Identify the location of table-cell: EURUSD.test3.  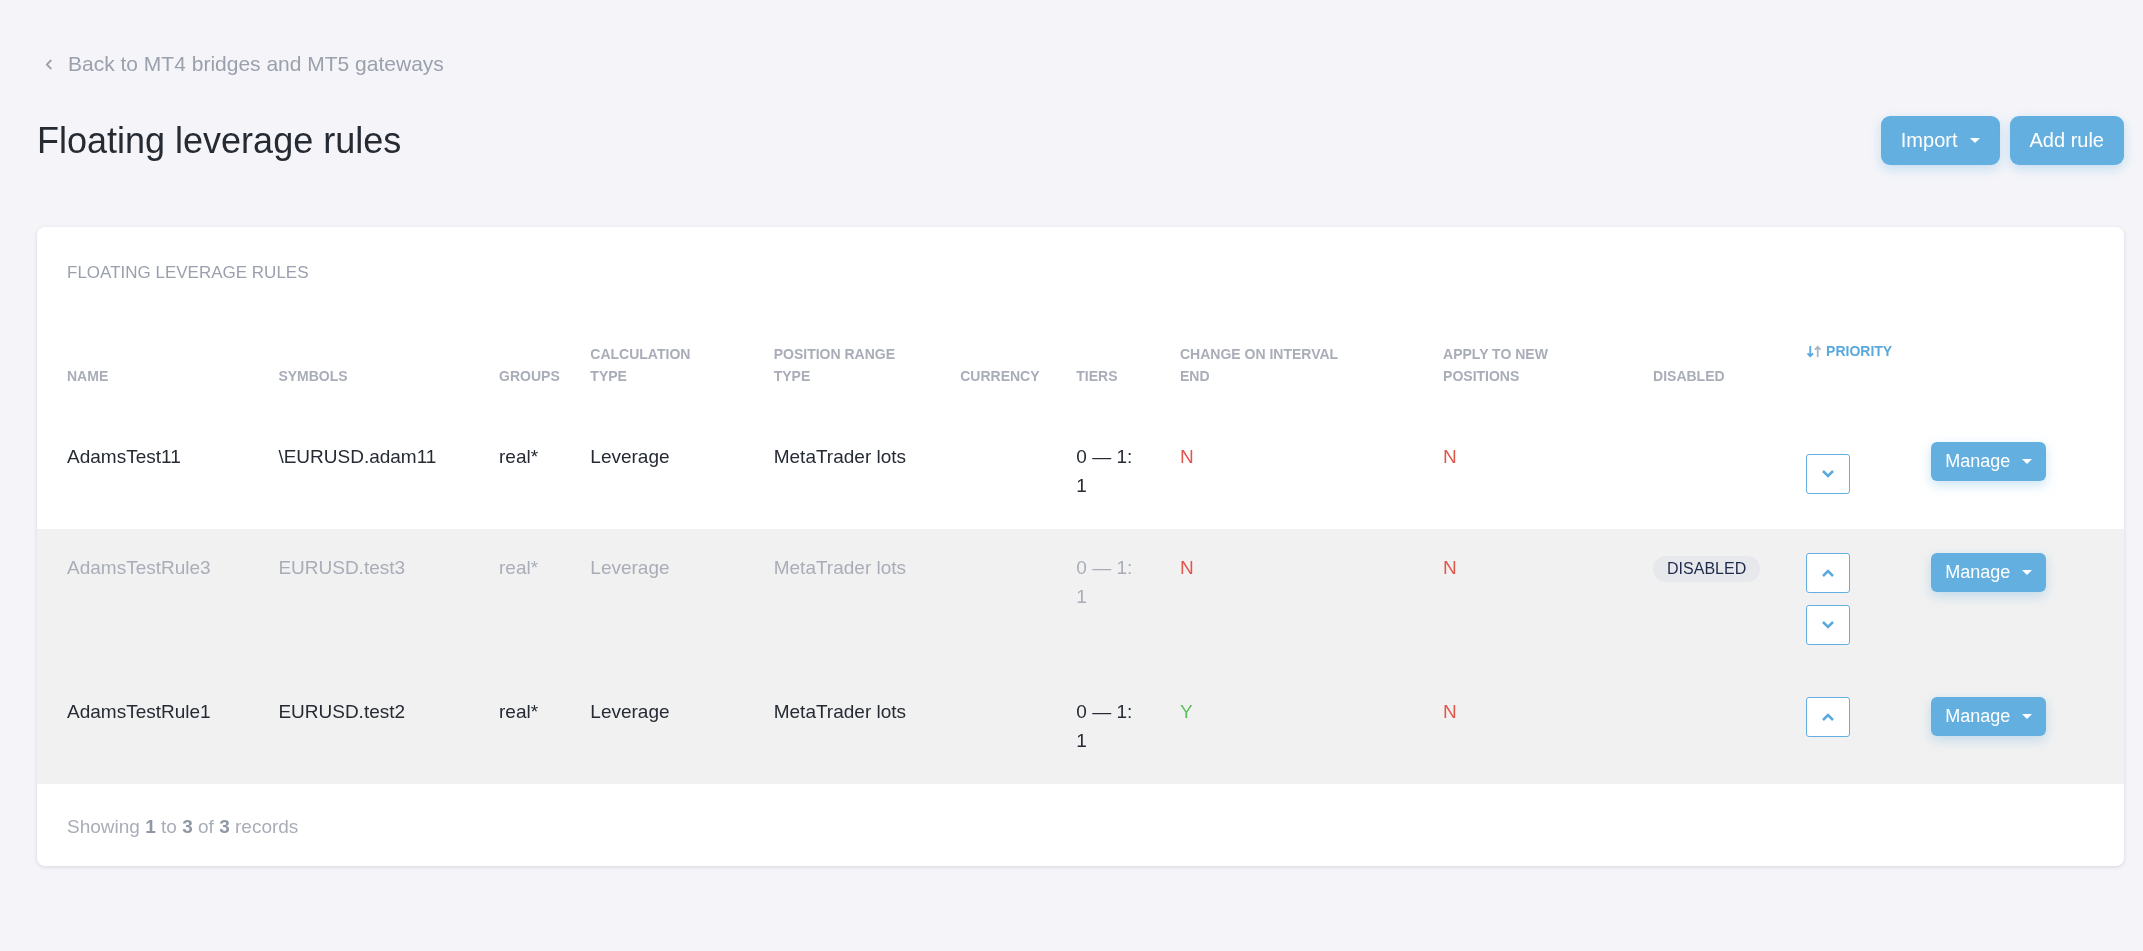
(342, 567).